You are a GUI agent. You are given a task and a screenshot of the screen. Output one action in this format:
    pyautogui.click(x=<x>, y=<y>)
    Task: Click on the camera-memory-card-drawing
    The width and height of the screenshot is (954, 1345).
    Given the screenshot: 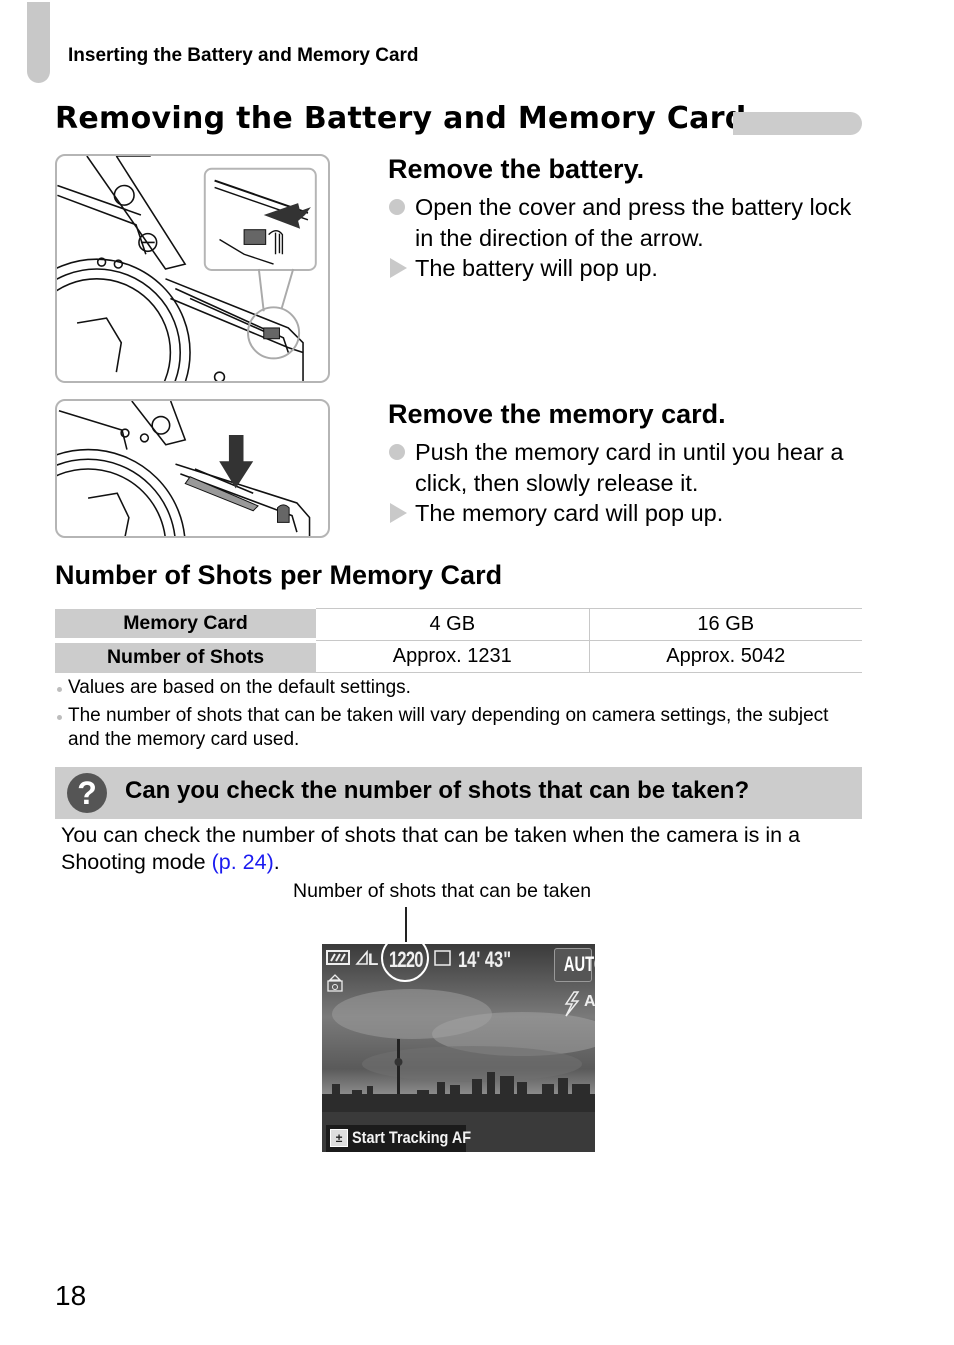 What is the action you would take?
    pyautogui.click(x=184, y=468)
    